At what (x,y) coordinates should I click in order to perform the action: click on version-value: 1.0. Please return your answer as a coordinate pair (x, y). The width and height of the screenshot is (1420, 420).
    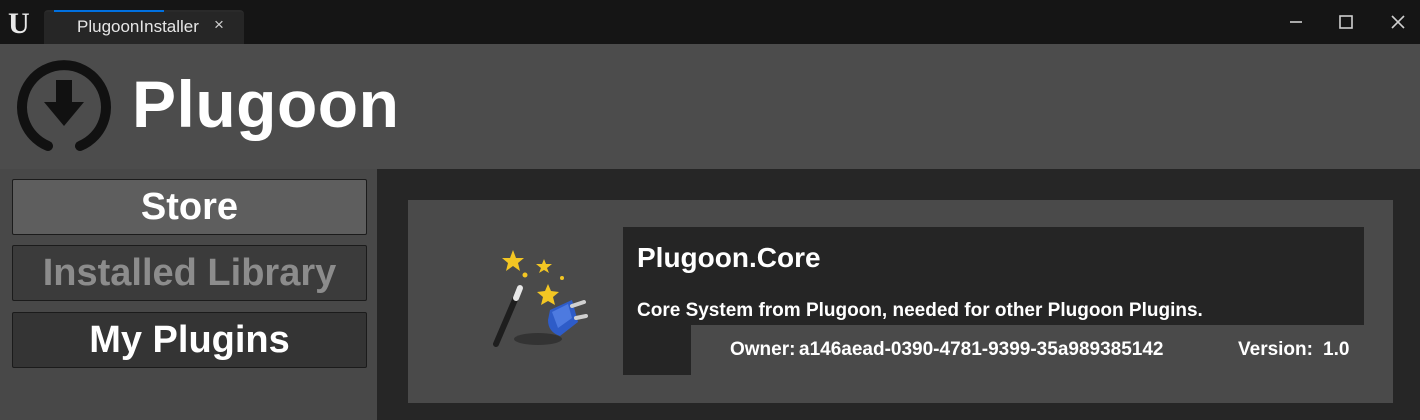
    Looking at the image, I should click on (1336, 349).